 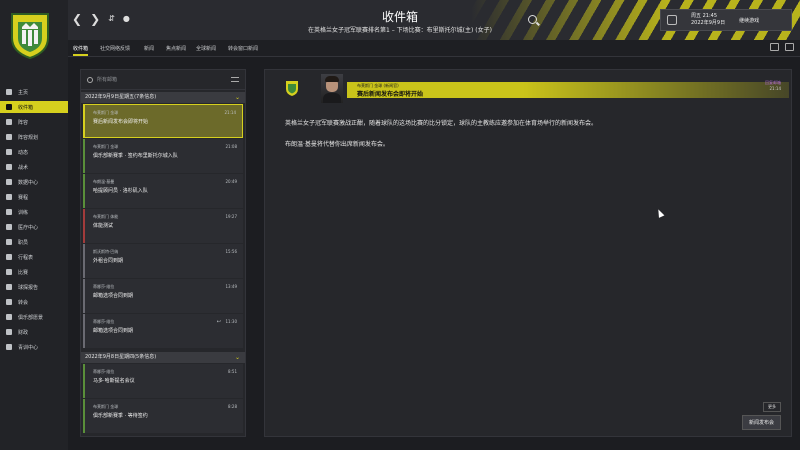 I want to click on tab-bar: 收件箱 社交网络反馈 新闻 焦点新闻 全球新闻 转会窗口新闻, so click(x=434, y=48).